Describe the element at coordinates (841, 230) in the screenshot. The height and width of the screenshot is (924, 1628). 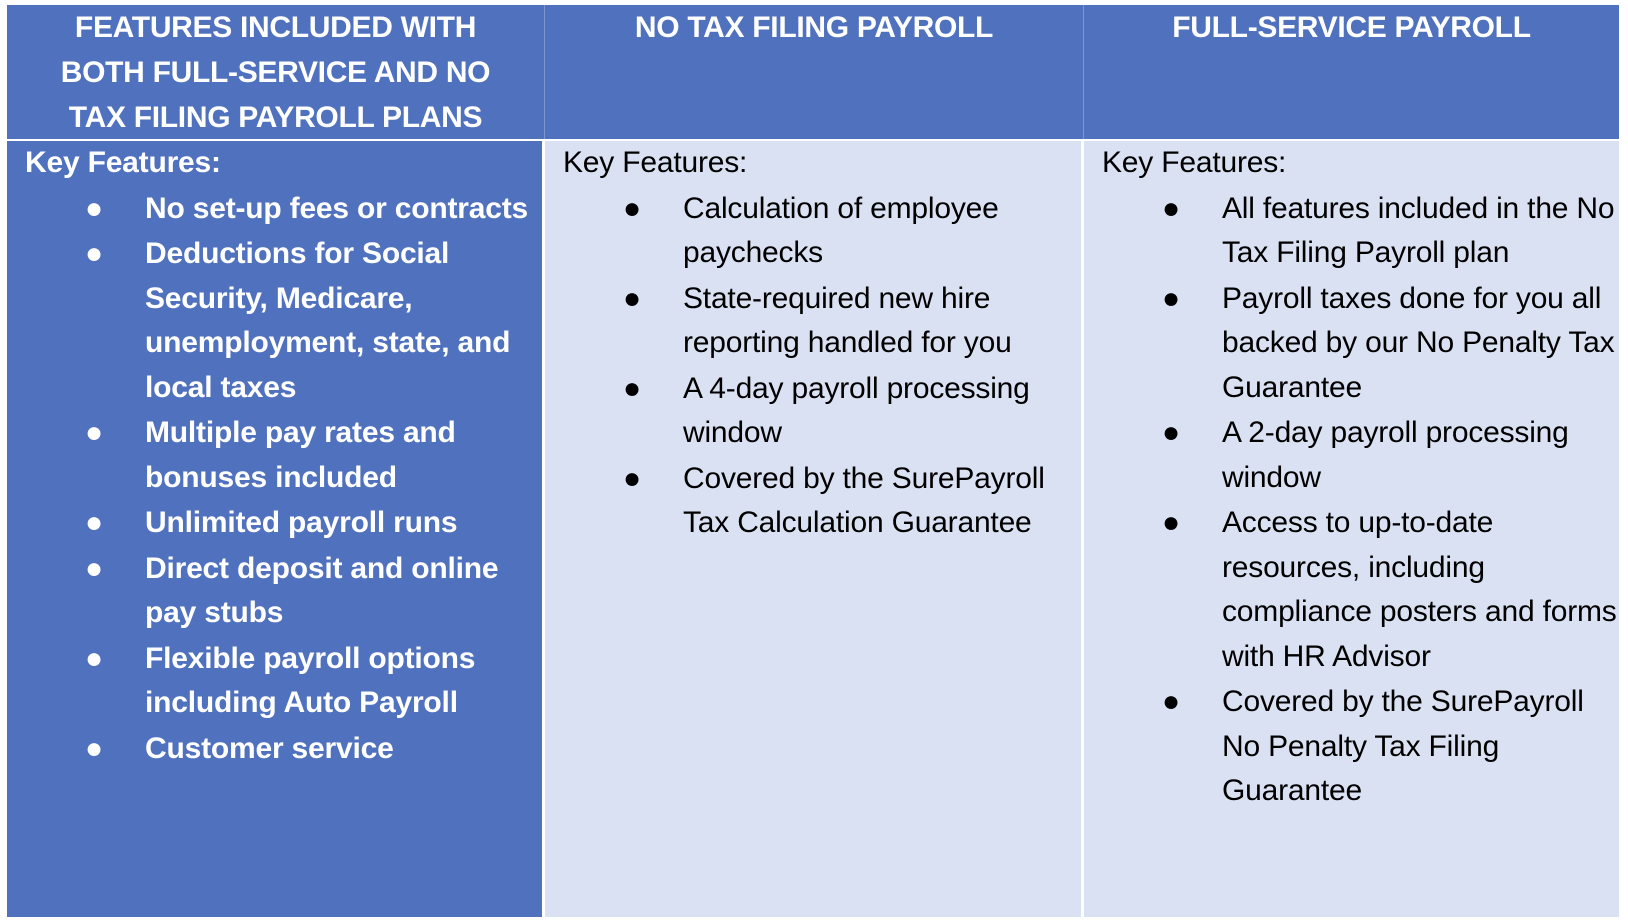
I see `feature-text: Calculation of employee paychecks` at that location.